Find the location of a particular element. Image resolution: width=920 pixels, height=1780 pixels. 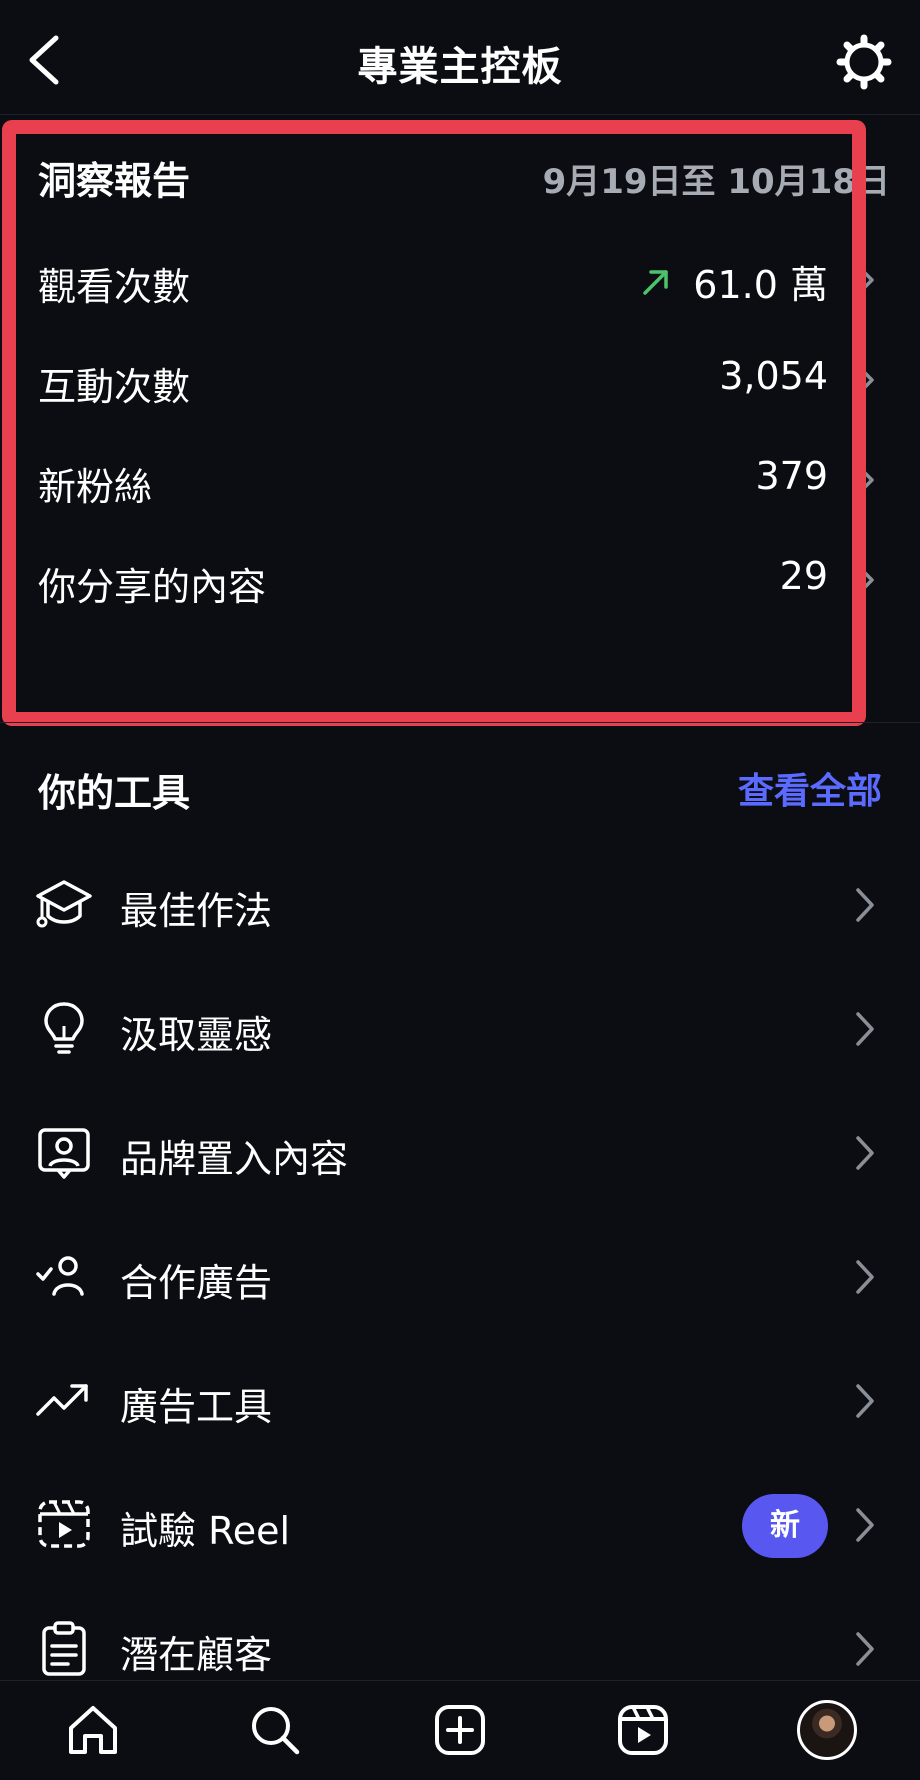

metric-label: 互動次數 is located at coordinates (114, 387).